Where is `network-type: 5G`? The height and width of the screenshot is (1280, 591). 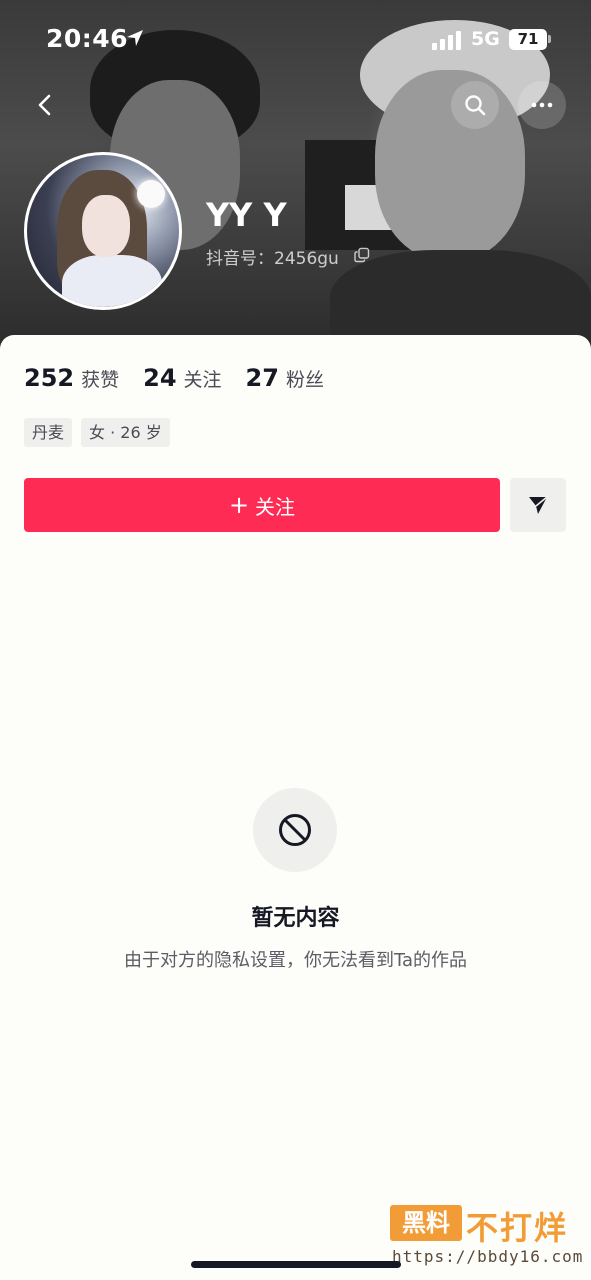
network-type: 5G is located at coordinates (485, 39).